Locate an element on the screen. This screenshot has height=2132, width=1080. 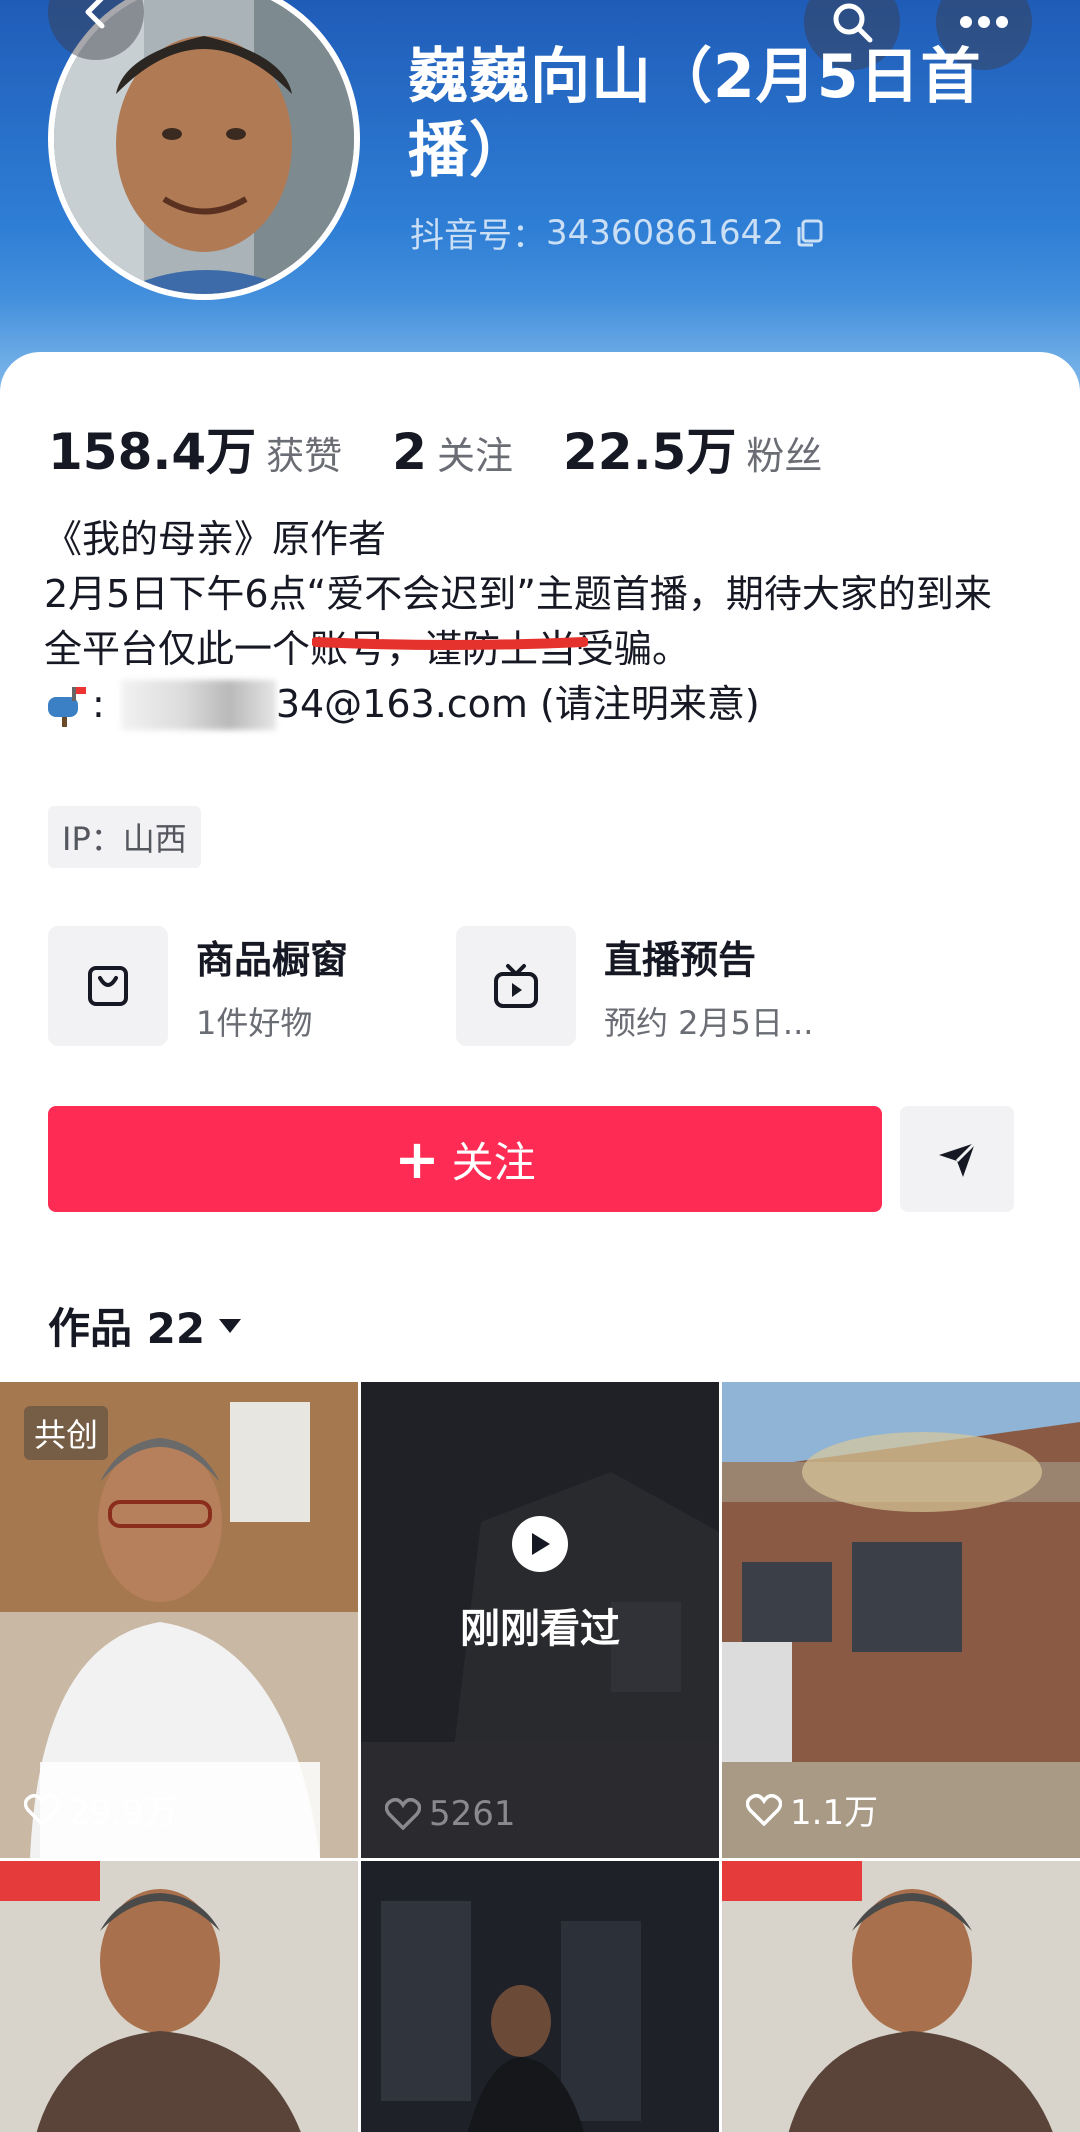
shop-window-entry: 商品橱窗 1件好物 is located at coordinates (198, 986).